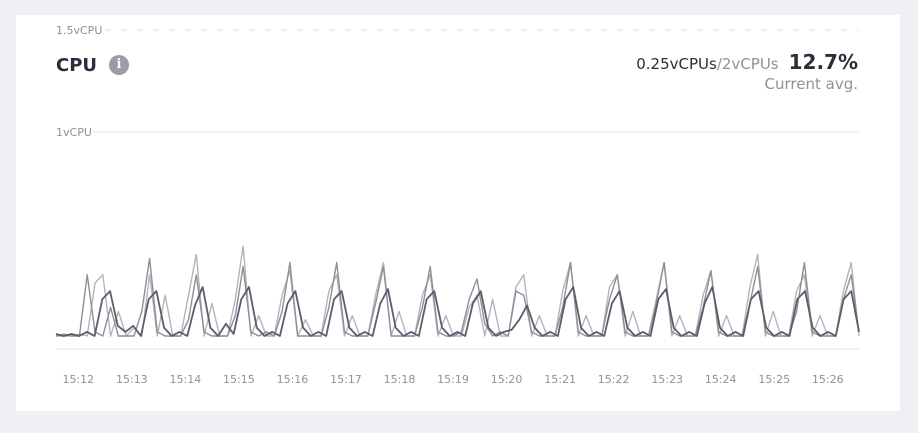  Describe the element at coordinates (78, 379) in the screenshot. I see `x-tick-label-0: 15:12` at that location.